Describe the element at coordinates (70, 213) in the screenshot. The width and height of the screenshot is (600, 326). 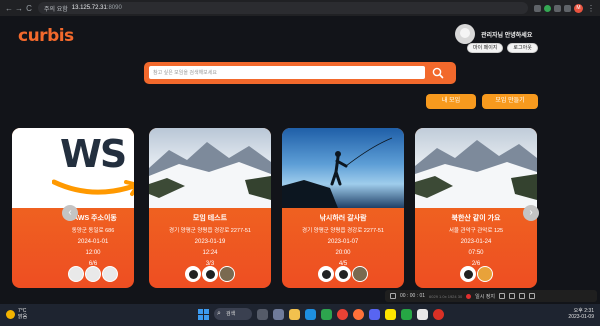
I see `carousel-prev-button: ‹` at that location.